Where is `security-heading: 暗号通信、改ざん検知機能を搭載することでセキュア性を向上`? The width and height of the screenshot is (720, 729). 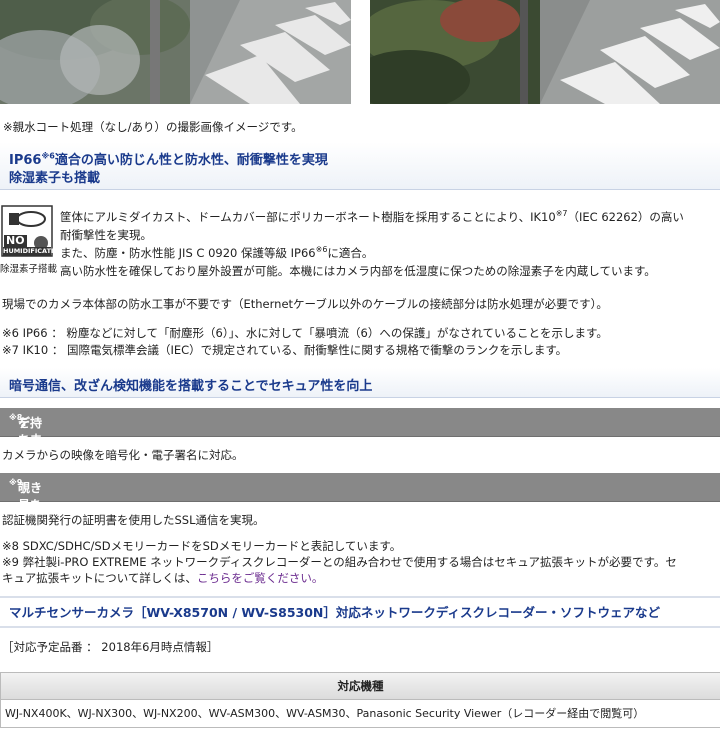 security-heading: 暗号通信、改ざん検知機能を搭載することでセキュア性を向上 is located at coordinates (191, 386).